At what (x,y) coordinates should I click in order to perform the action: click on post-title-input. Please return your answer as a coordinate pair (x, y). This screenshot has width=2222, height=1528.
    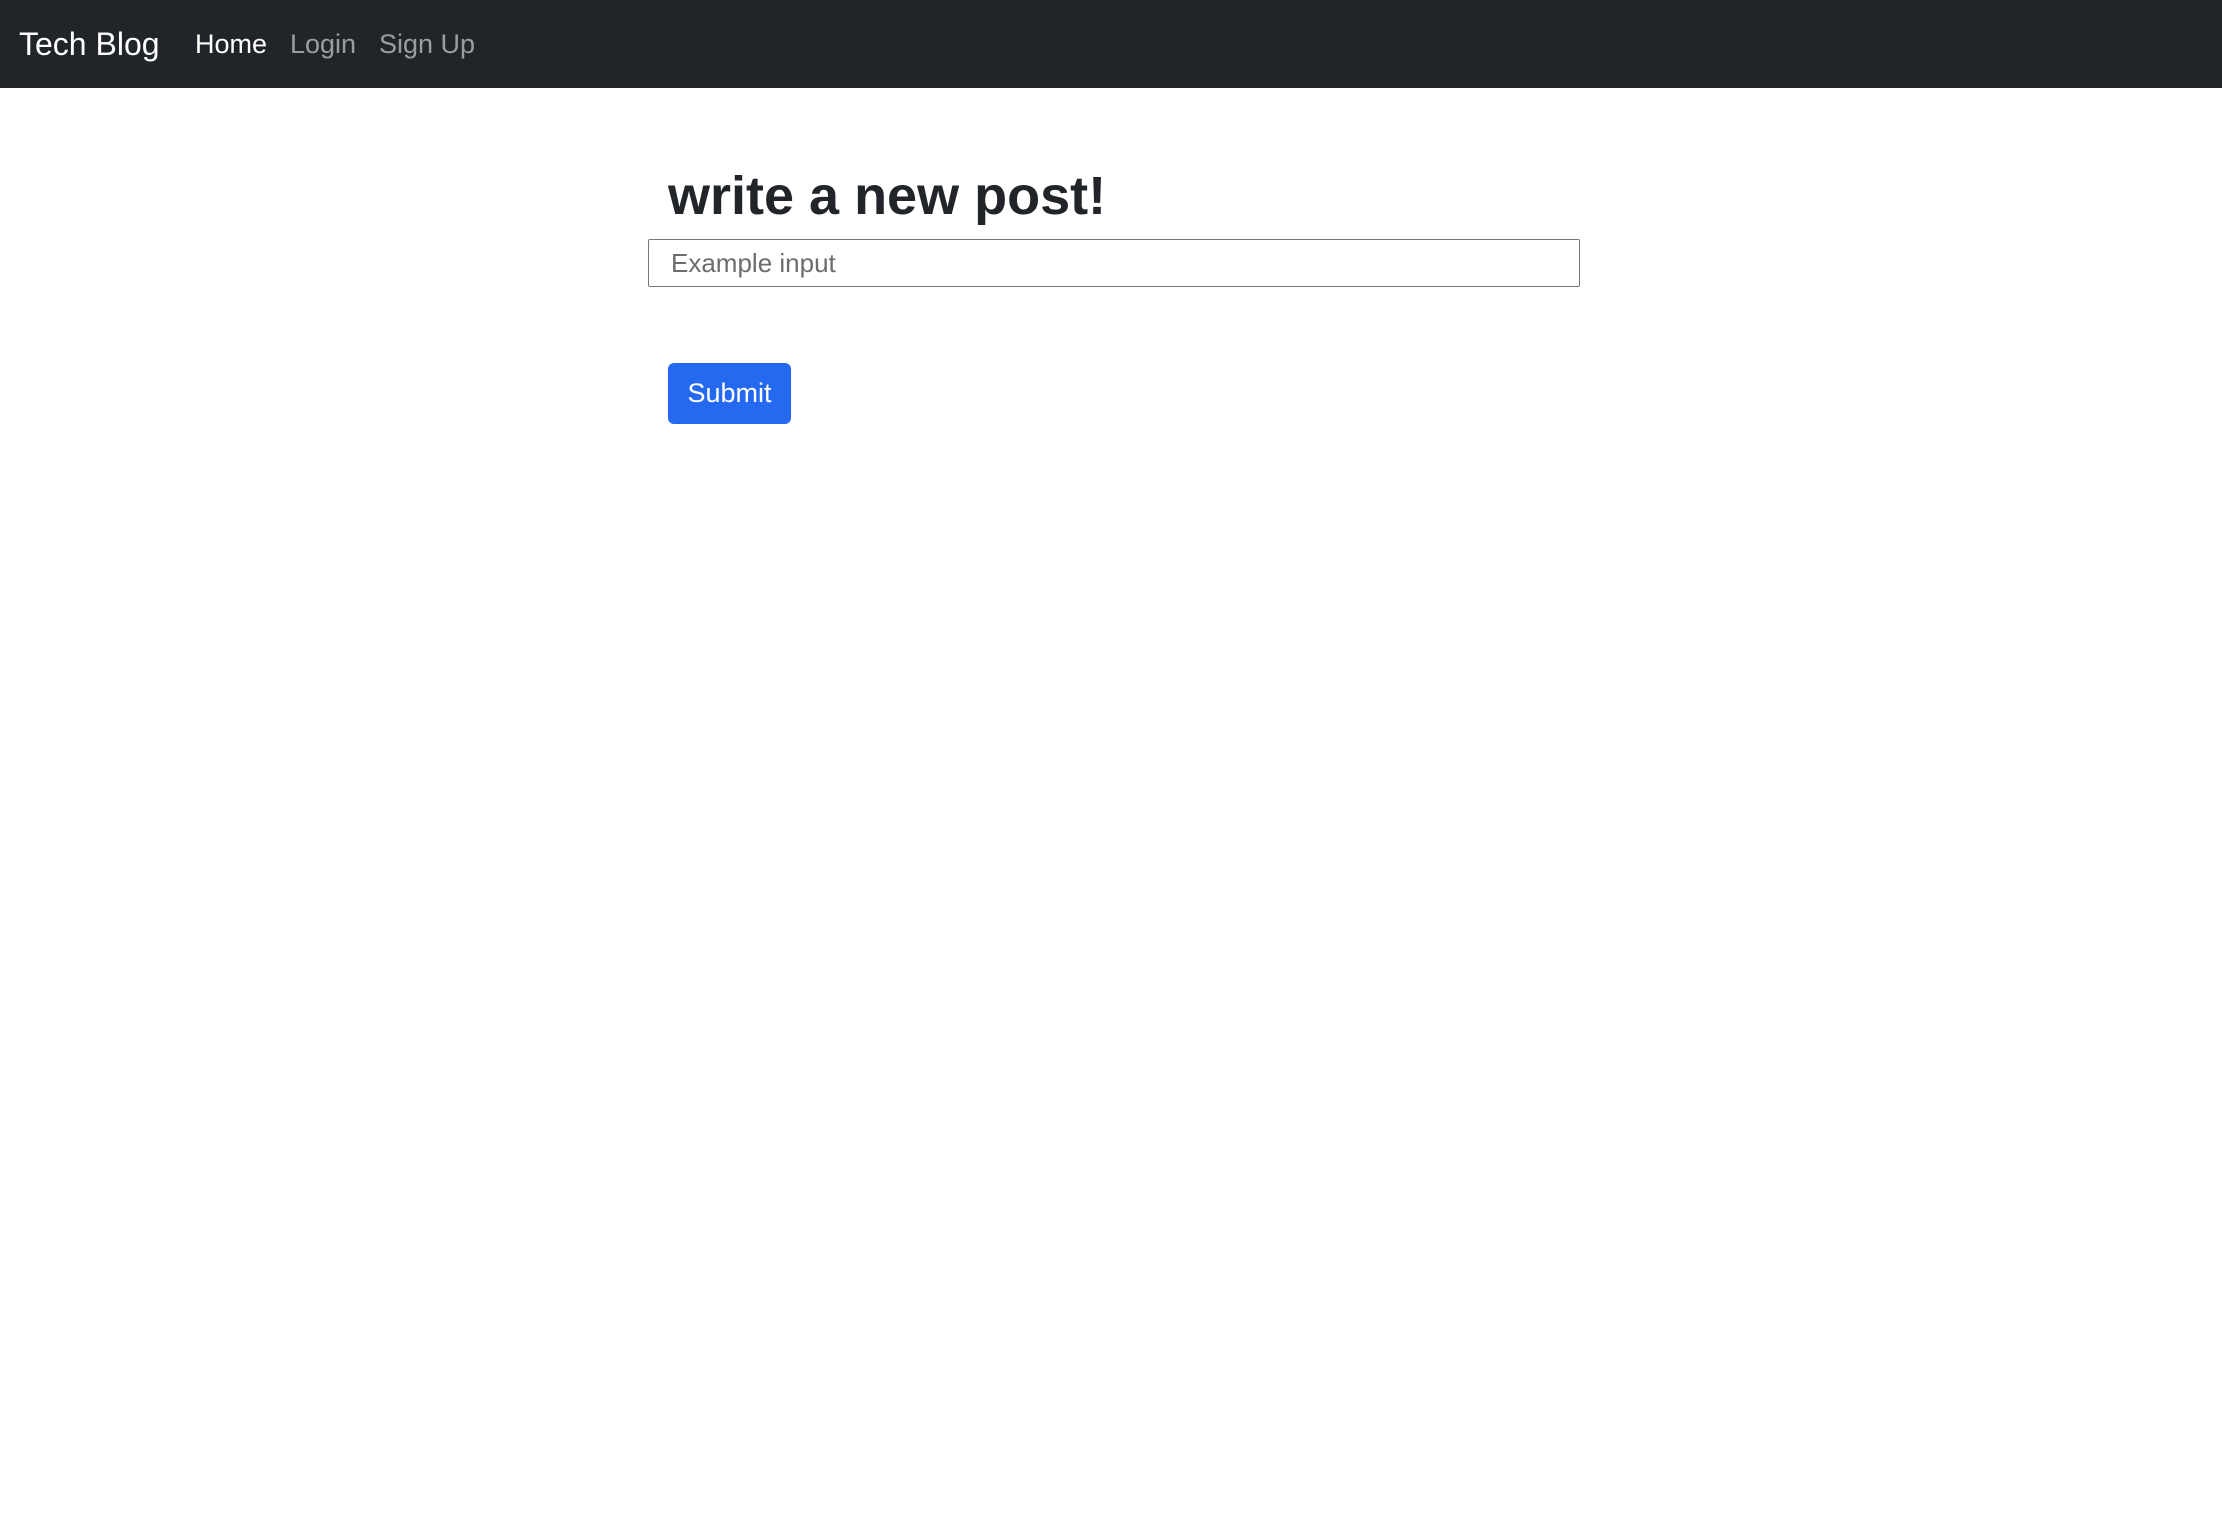
    Looking at the image, I should click on (1114, 263).